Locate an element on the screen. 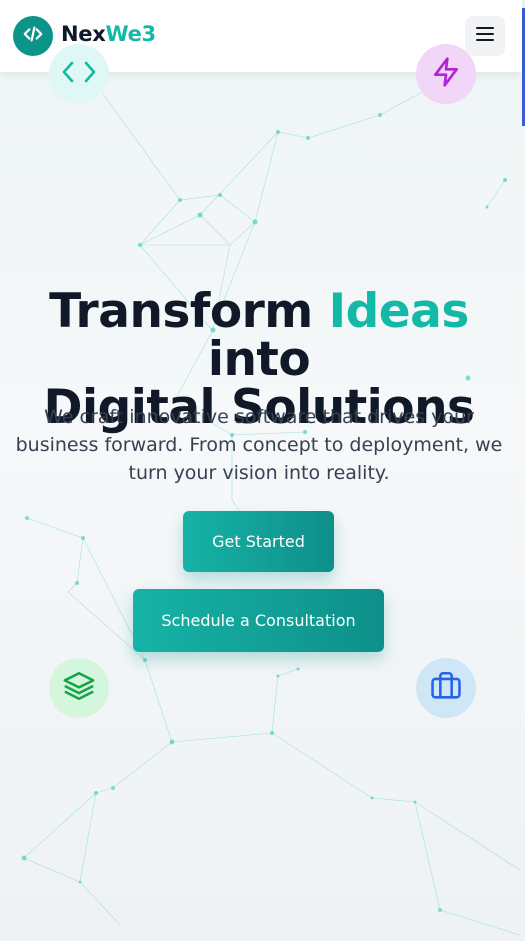  brand-name: NexWe3 is located at coordinates (108, 34).